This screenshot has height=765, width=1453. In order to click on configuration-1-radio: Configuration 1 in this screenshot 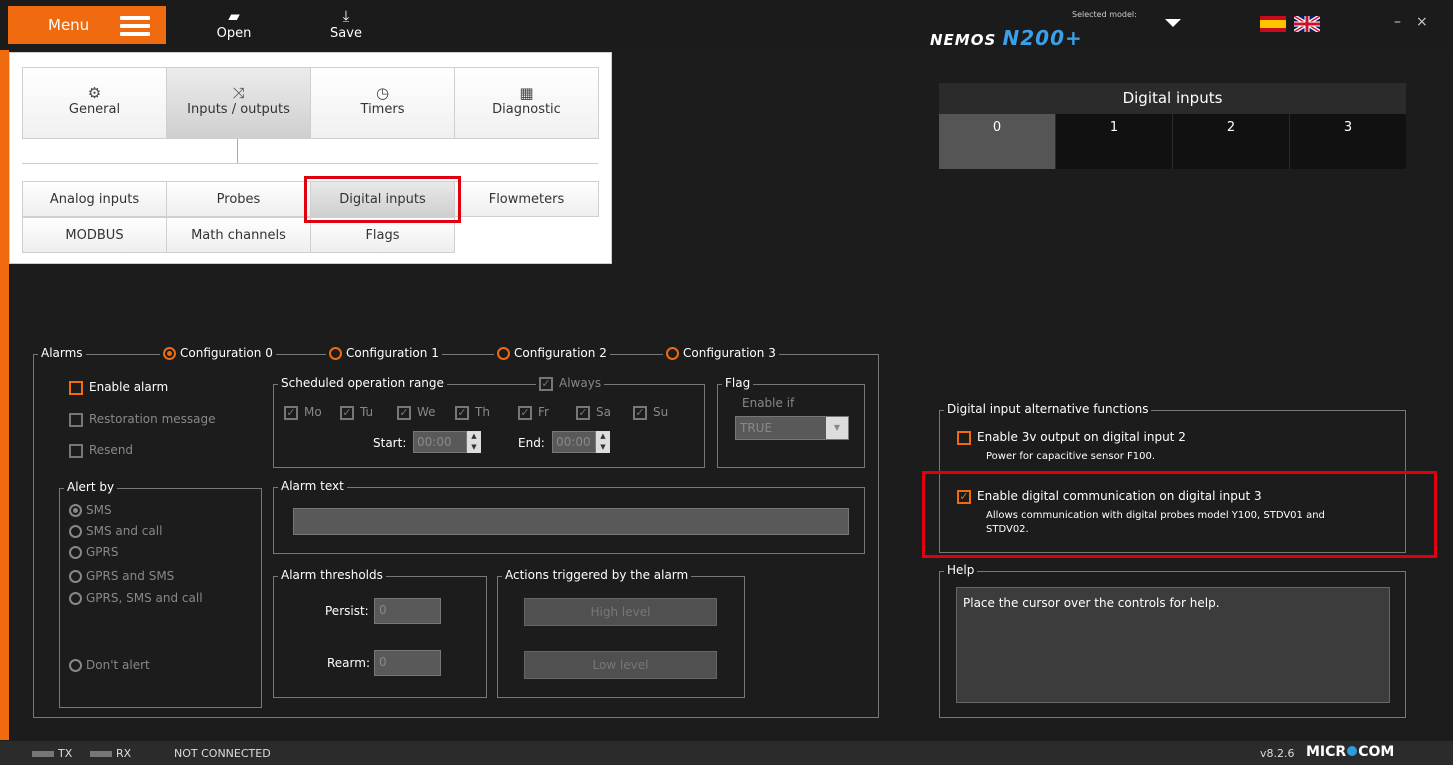, I will do `click(384, 353)`.